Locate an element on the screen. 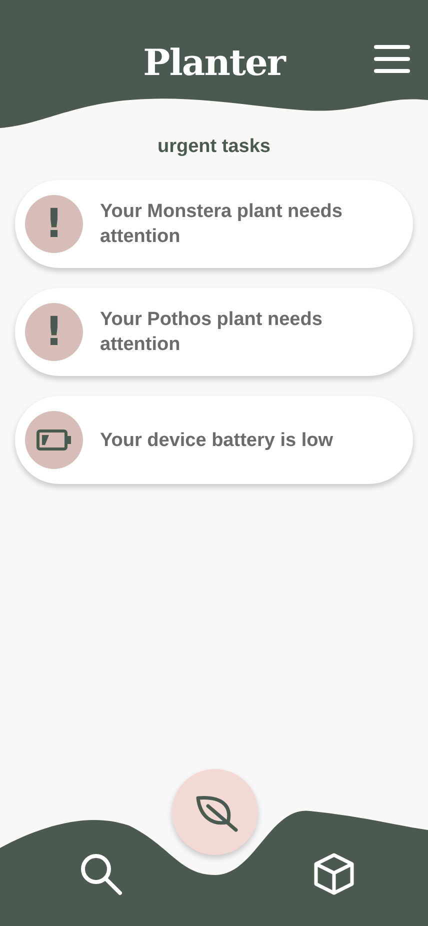  menu-icon is located at coordinates (392, 59).